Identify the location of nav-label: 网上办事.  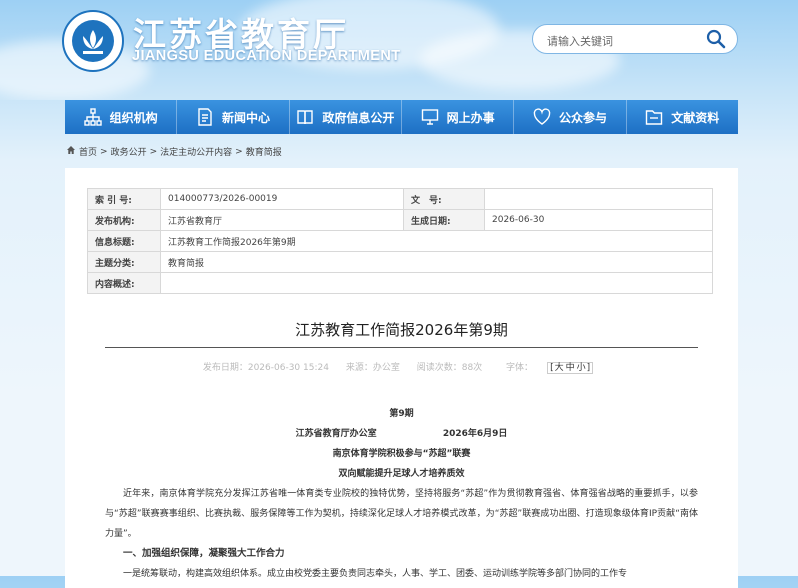
(470, 117).